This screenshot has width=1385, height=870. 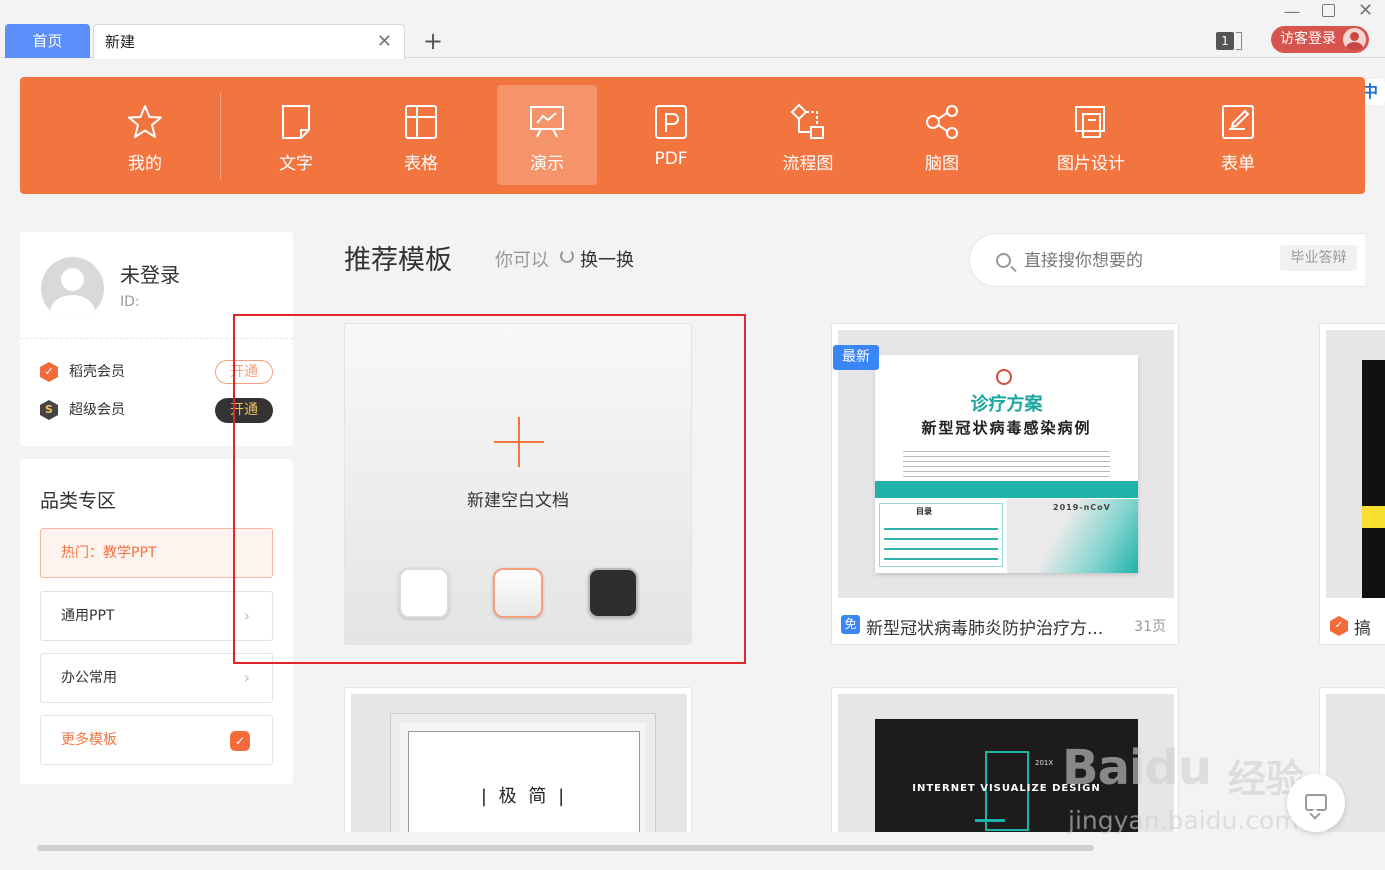 I want to click on category-general-ppt-label: 通用PPT, so click(x=88, y=616).